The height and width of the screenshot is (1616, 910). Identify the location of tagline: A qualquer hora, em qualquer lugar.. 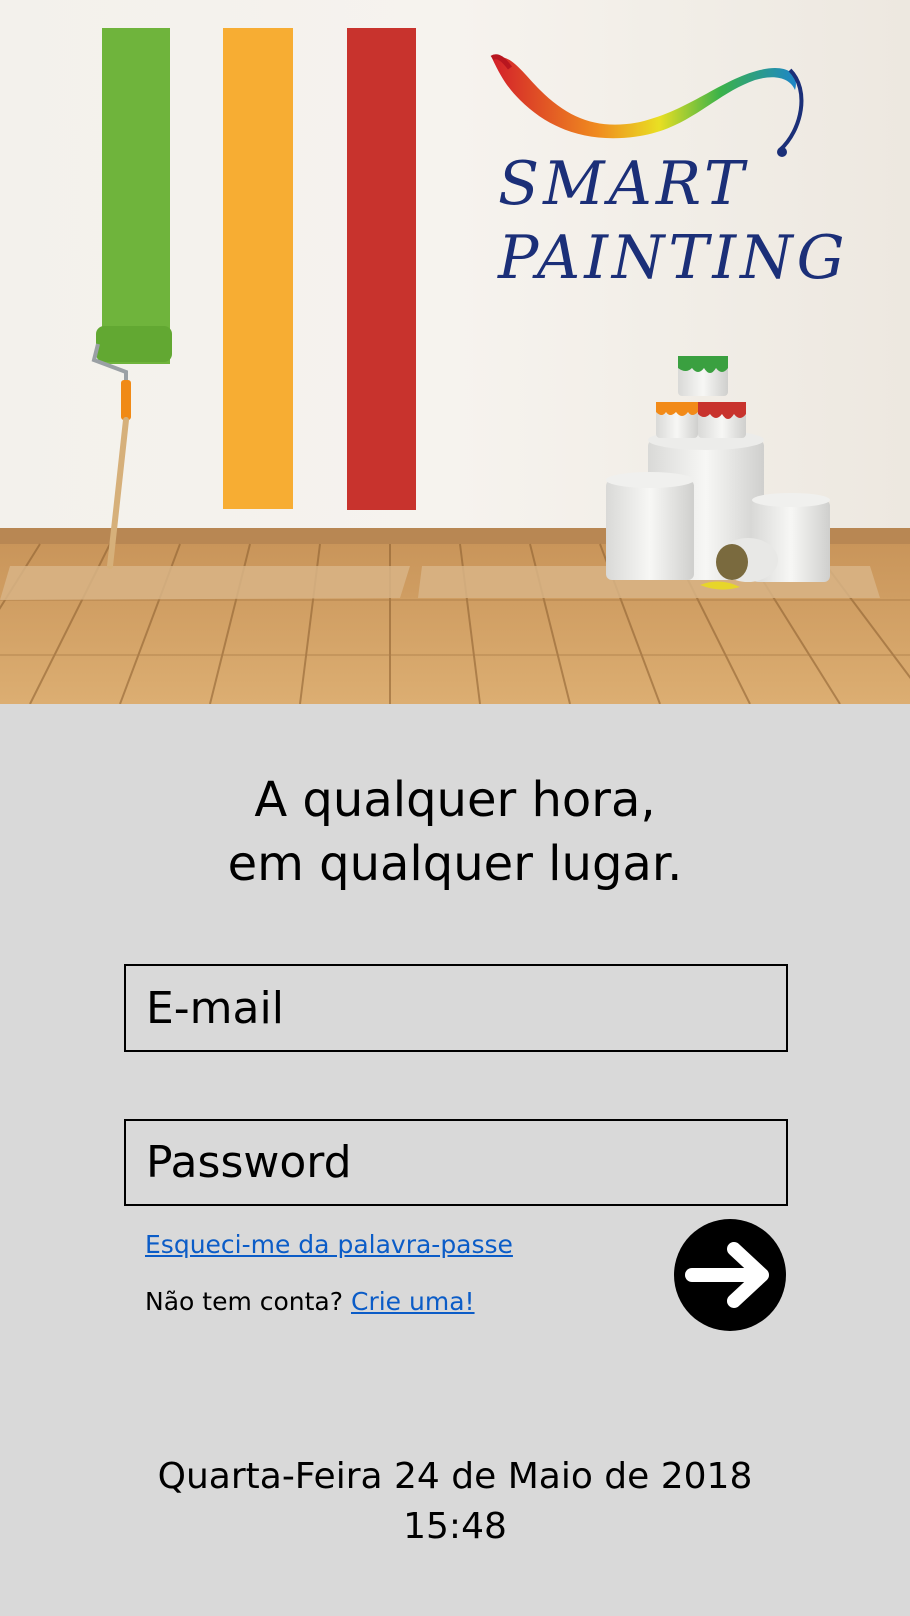
(455, 832).